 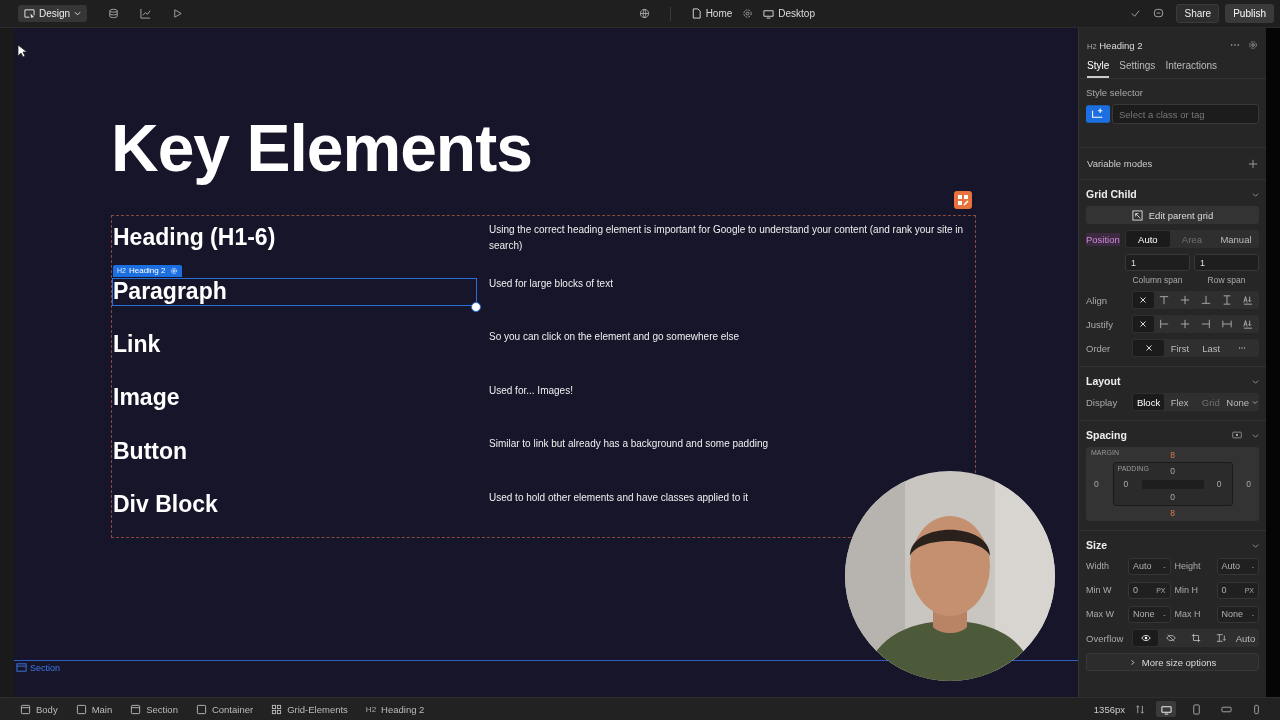 I want to click on element-heading: Button, so click(x=150, y=451).